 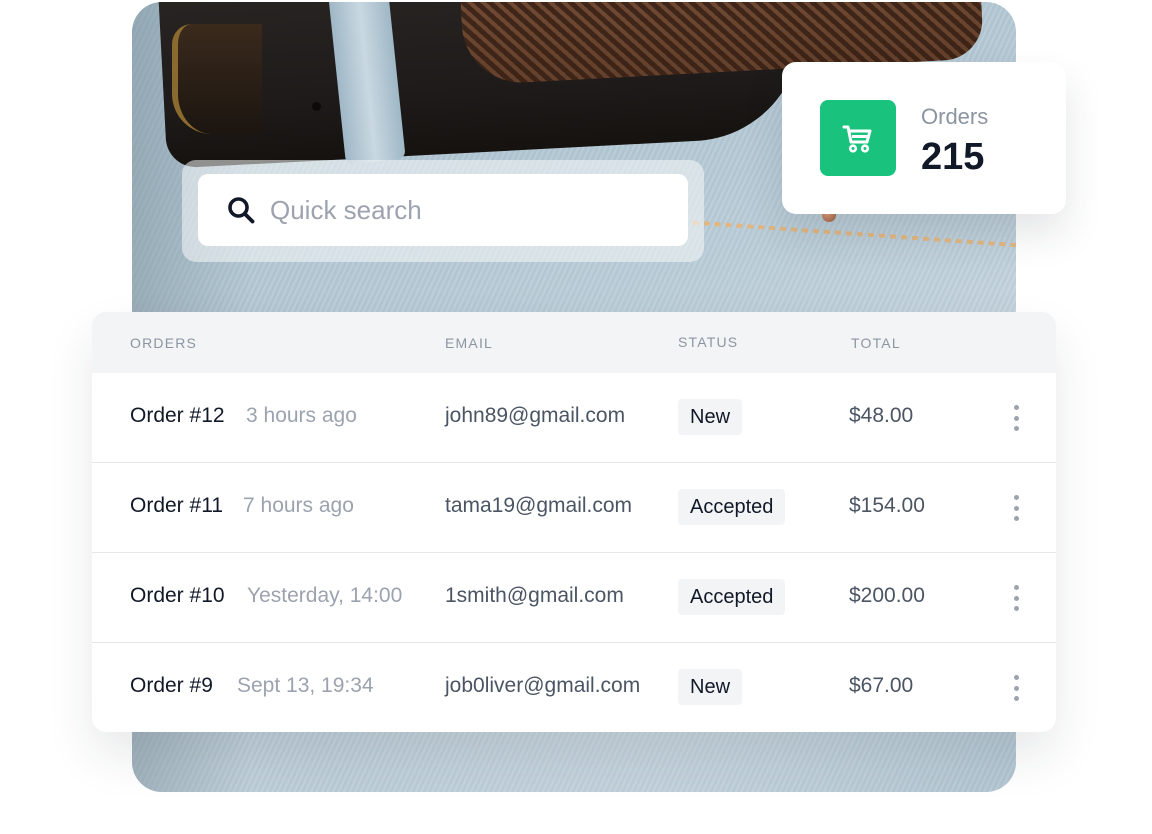 I want to click on order-total: $154.00, so click(x=887, y=505).